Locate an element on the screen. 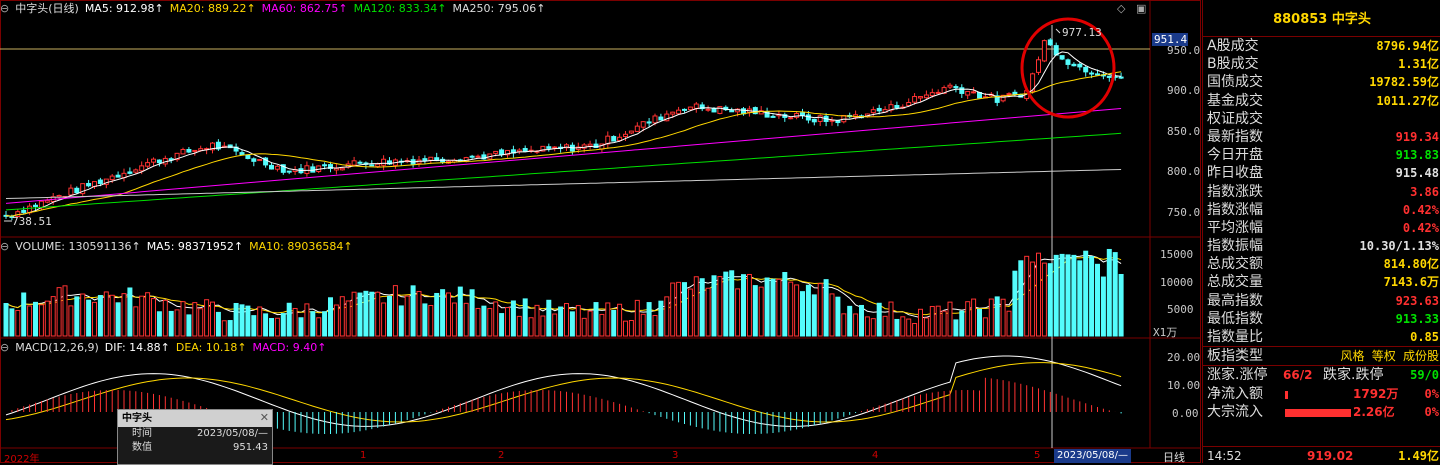  stat-value: 814.80亿 is located at coordinates (1411, 264).